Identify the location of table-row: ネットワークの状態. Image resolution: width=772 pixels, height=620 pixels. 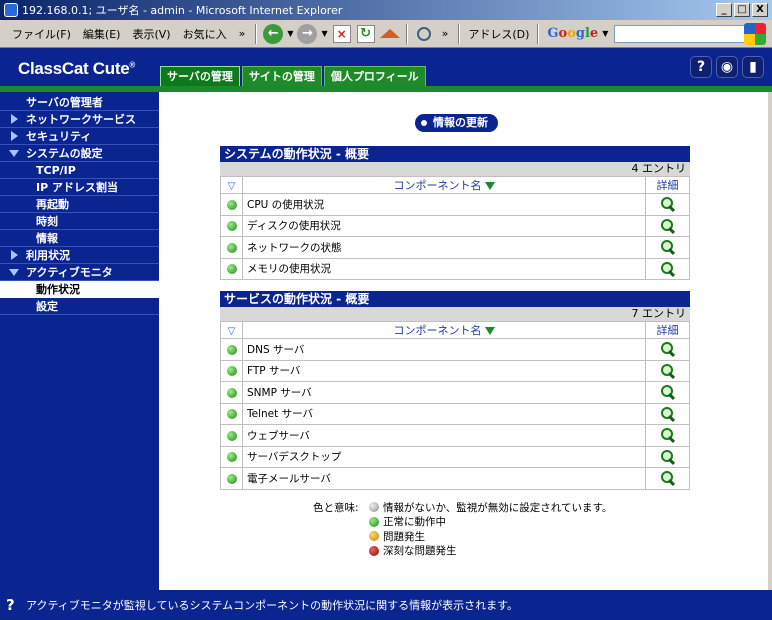
(455, 247).